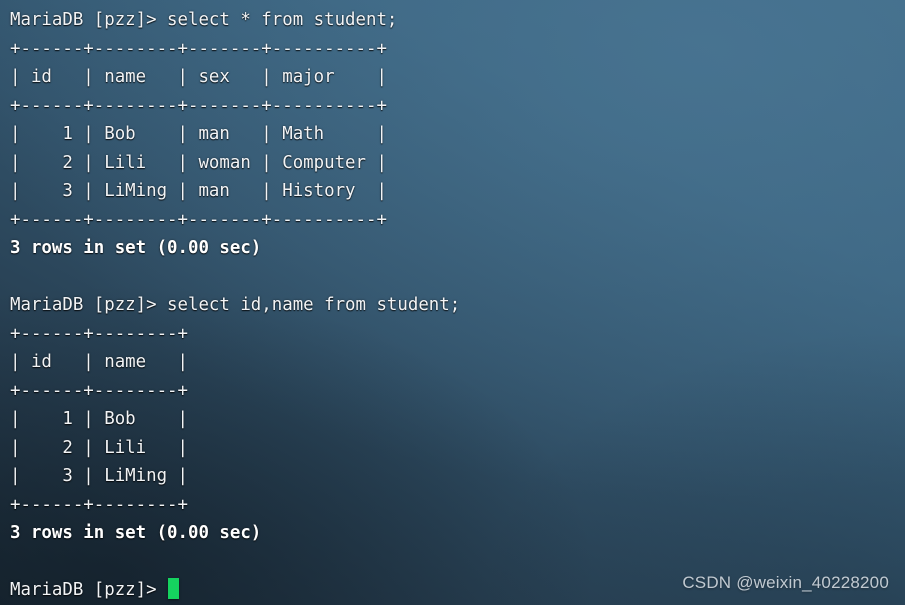 Image resolution: width=905 pixels, height=605 pixels. I want to click on terminal-line: | 2 | Lili | woman | Computer |, so click(198, 162).